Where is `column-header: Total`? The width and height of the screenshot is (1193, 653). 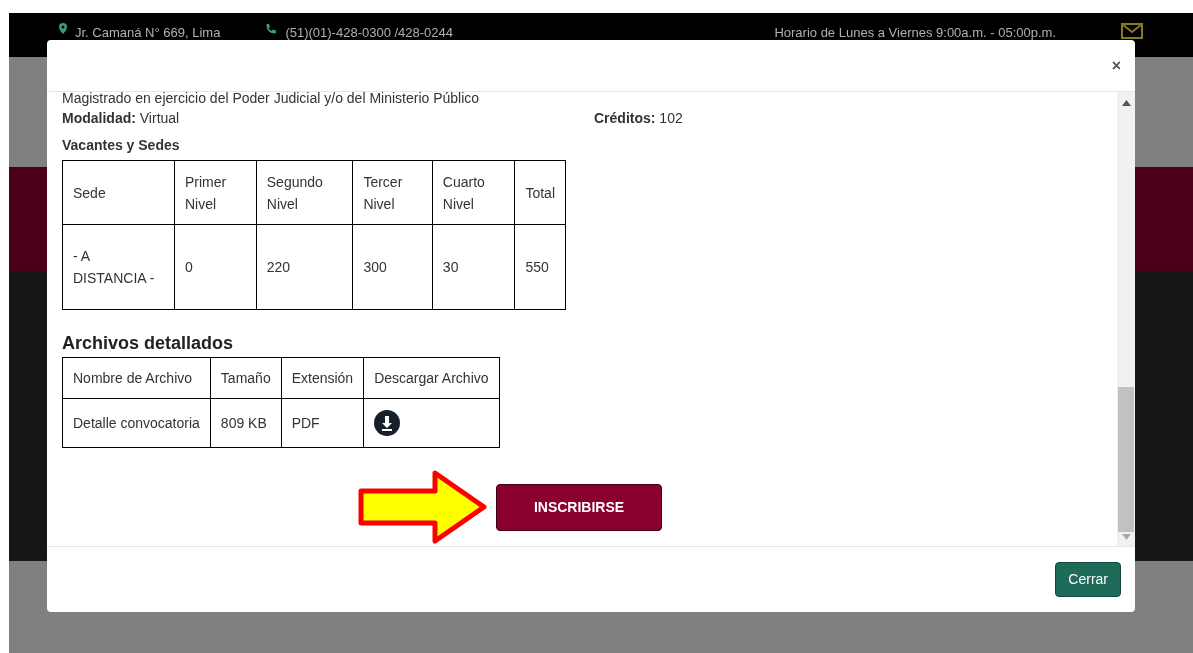 column-header: Total is located at coordinates (540, 192).